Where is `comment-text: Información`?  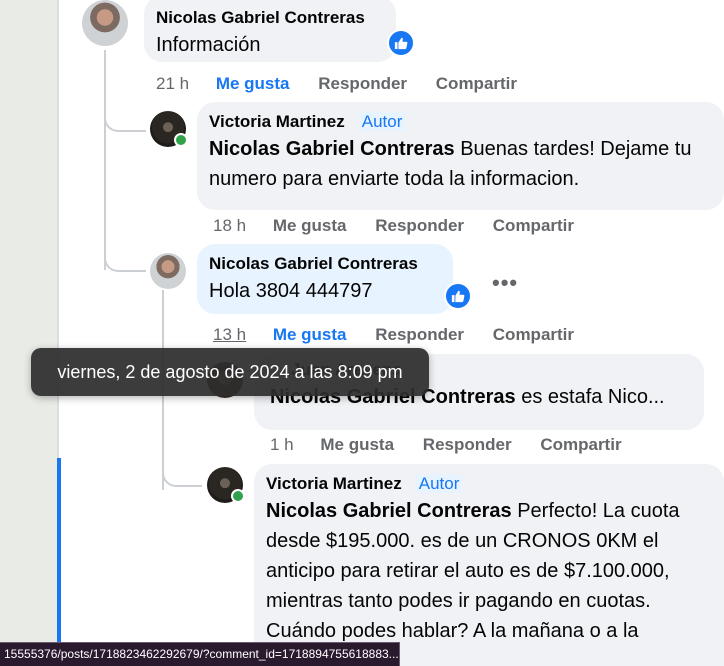 comment-text: Información is located at coordinates (208, 45).